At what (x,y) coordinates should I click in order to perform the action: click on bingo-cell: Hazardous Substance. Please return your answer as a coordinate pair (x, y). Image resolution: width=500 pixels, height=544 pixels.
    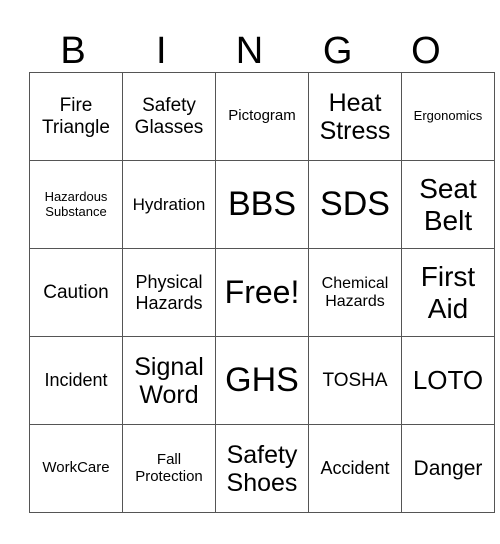
    Looking at the image, I should click on (76, 204).